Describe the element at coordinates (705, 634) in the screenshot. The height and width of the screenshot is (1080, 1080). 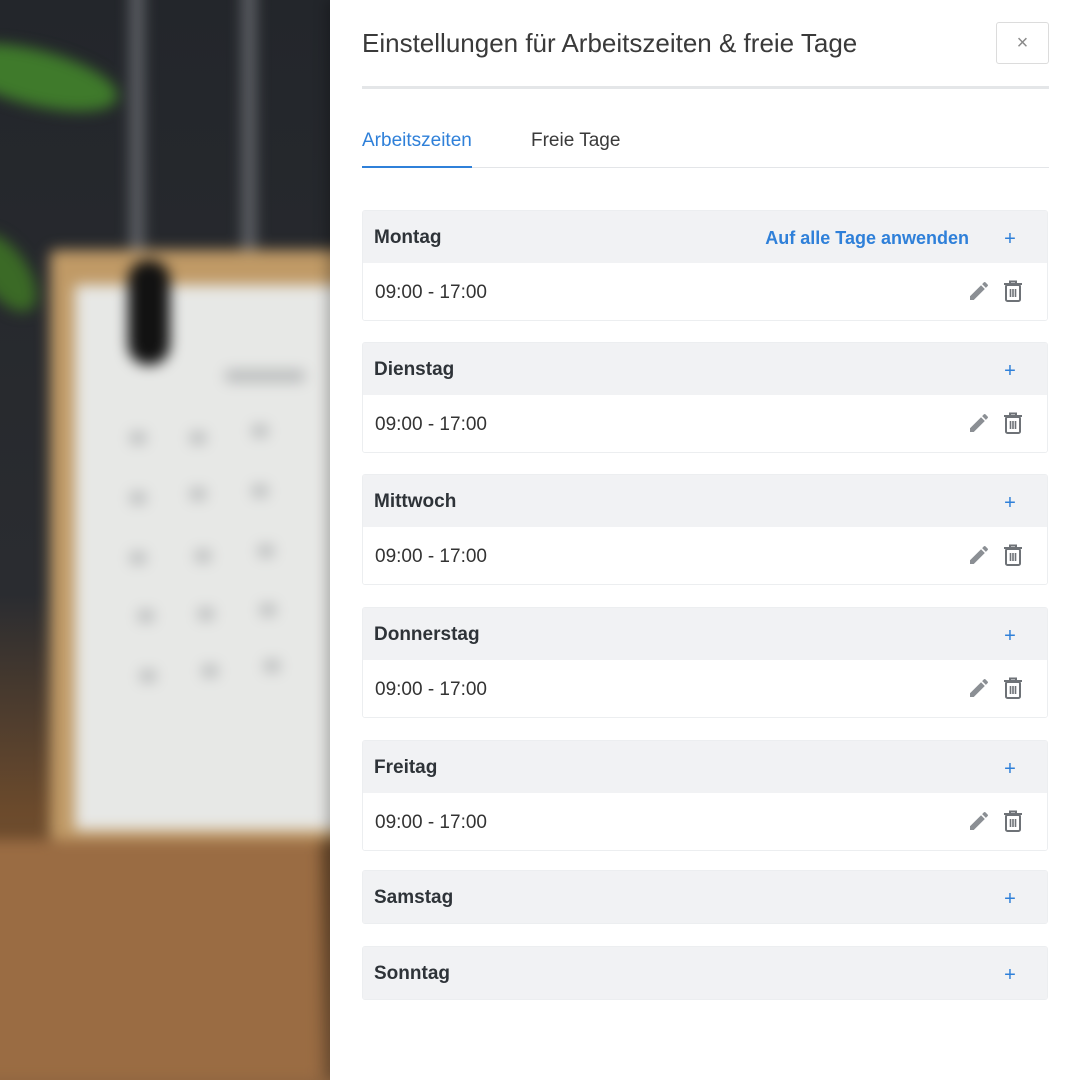
I see `day-header: Donnerstag +` at that location.